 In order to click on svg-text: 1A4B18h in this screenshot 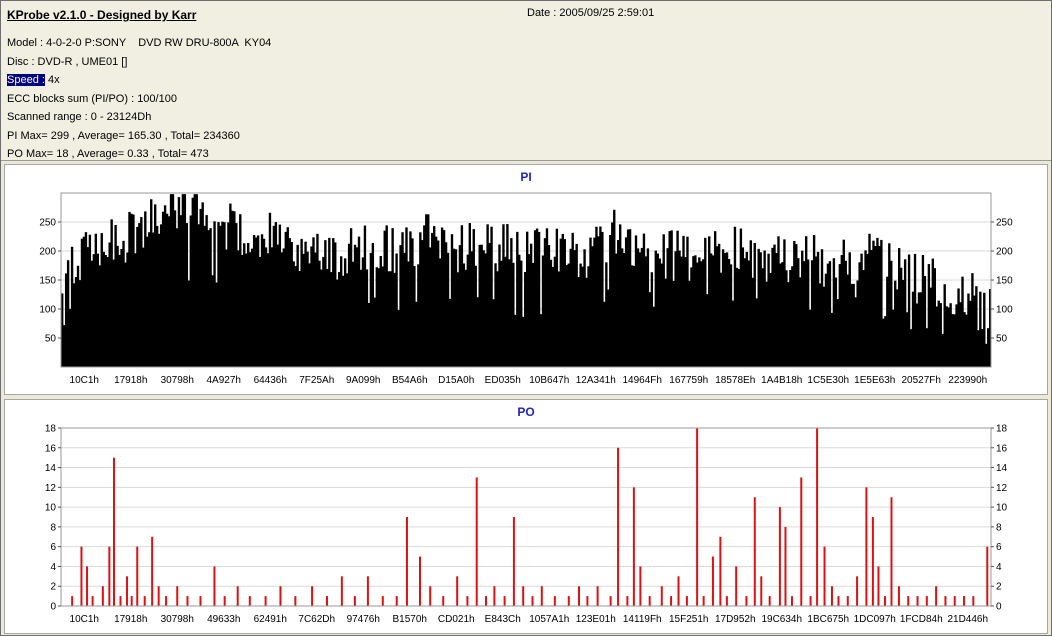, I will do `click(781, 380)`.